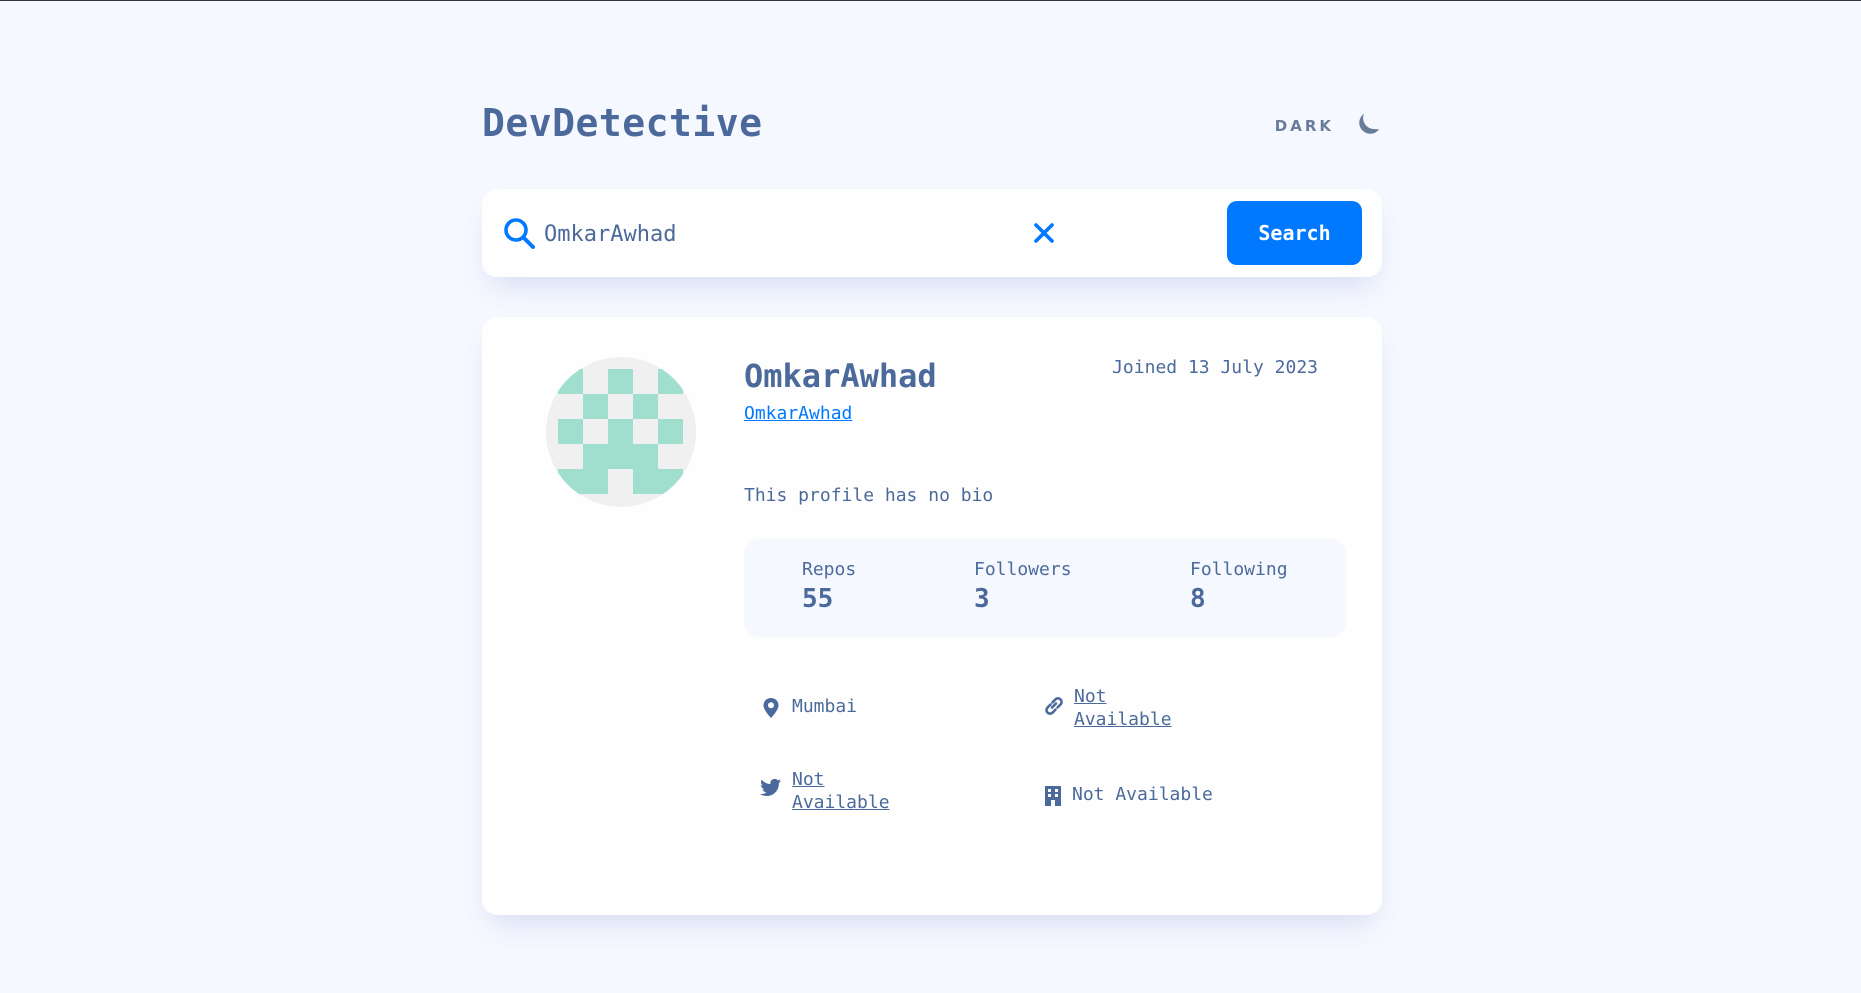 The image size is (1861, 993). Describe the element at coordinates (1239, 569) in the screenshot. I see `stat-following-label: Following` at that location.